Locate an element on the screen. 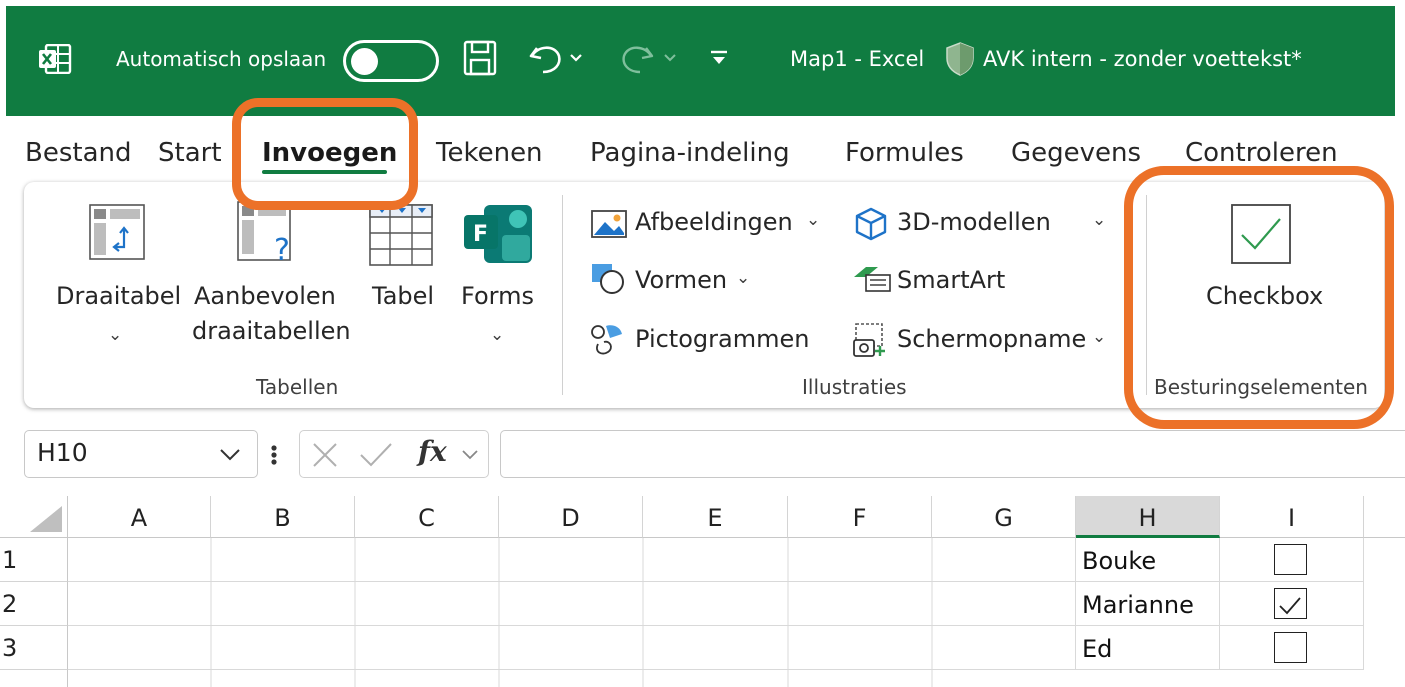 The height and width of the screenshot is (687, 1405). afbeeldingen-label: Afbeeldingen is located at coordinates (714, 222).